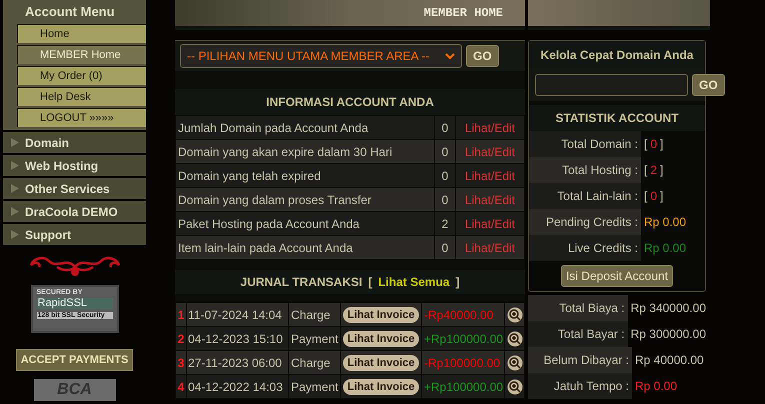 The width and height of the screenshot is (765, 404). I want to click on billing-label: Jatuh Tempo :, so click(580, 386).